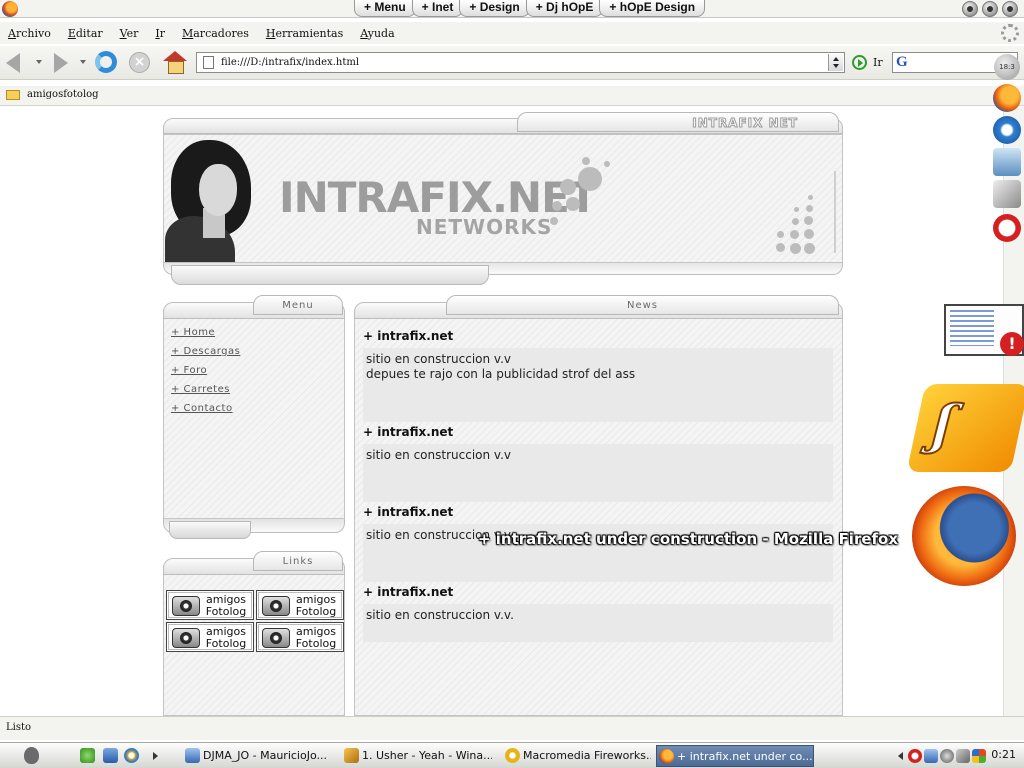 The height and width of the screenshot is (768, 1024). I want to click on maximize-button, so click(990, 9).